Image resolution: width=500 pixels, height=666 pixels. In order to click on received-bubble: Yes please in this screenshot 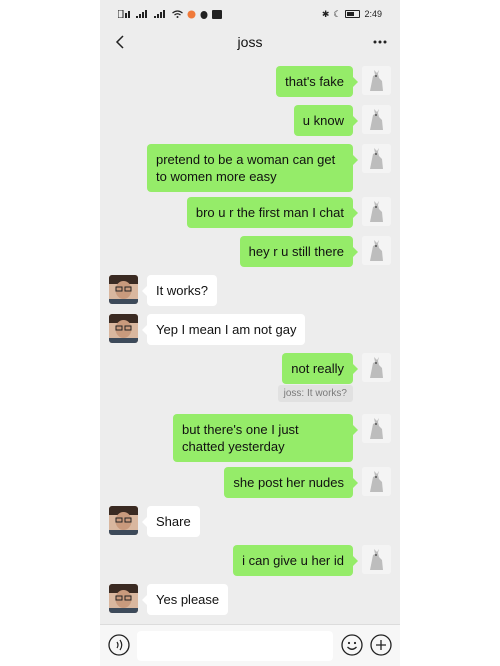, I will do `click(185, 599)`.